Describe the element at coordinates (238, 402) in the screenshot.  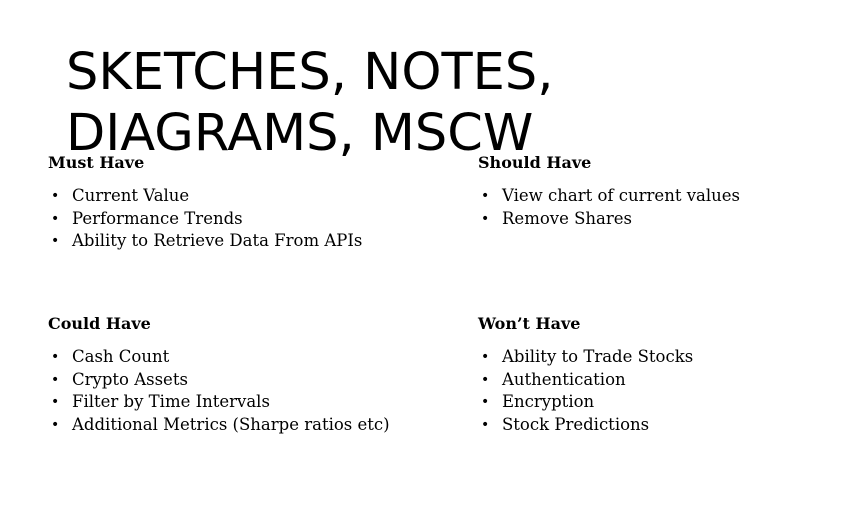
I see `list-item: • Filter by Time Intervals` at that location.